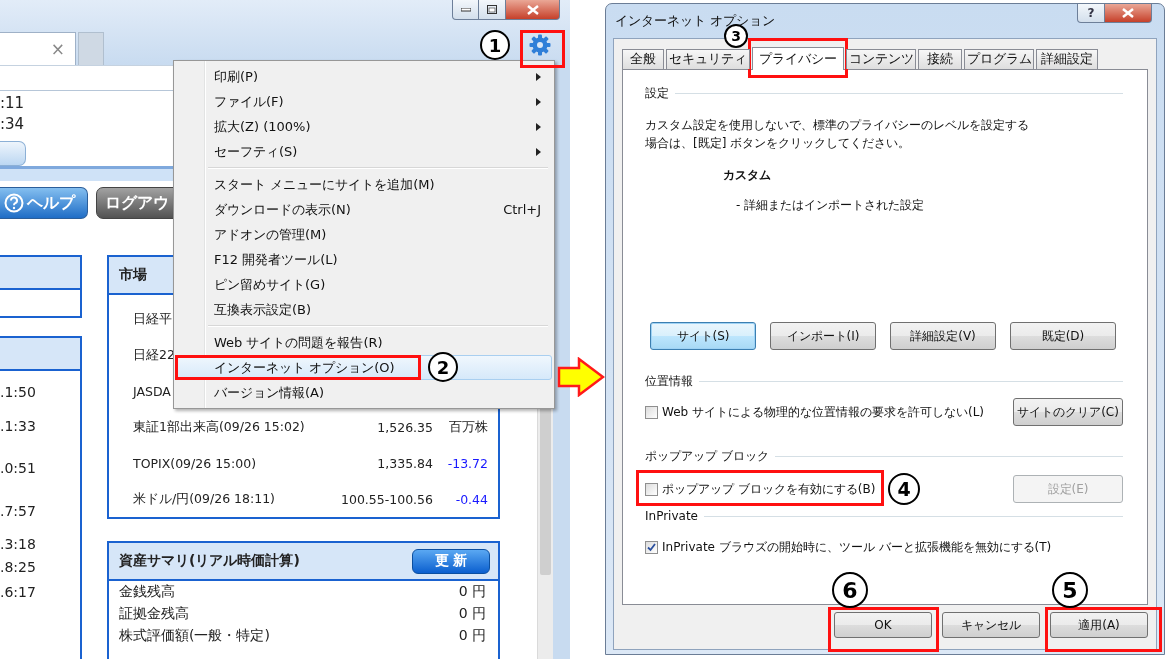  What do you see at coordinates (671, 516) in the screenshot?
I see `group-title: InPrivate` at bounding box center [671, 516].